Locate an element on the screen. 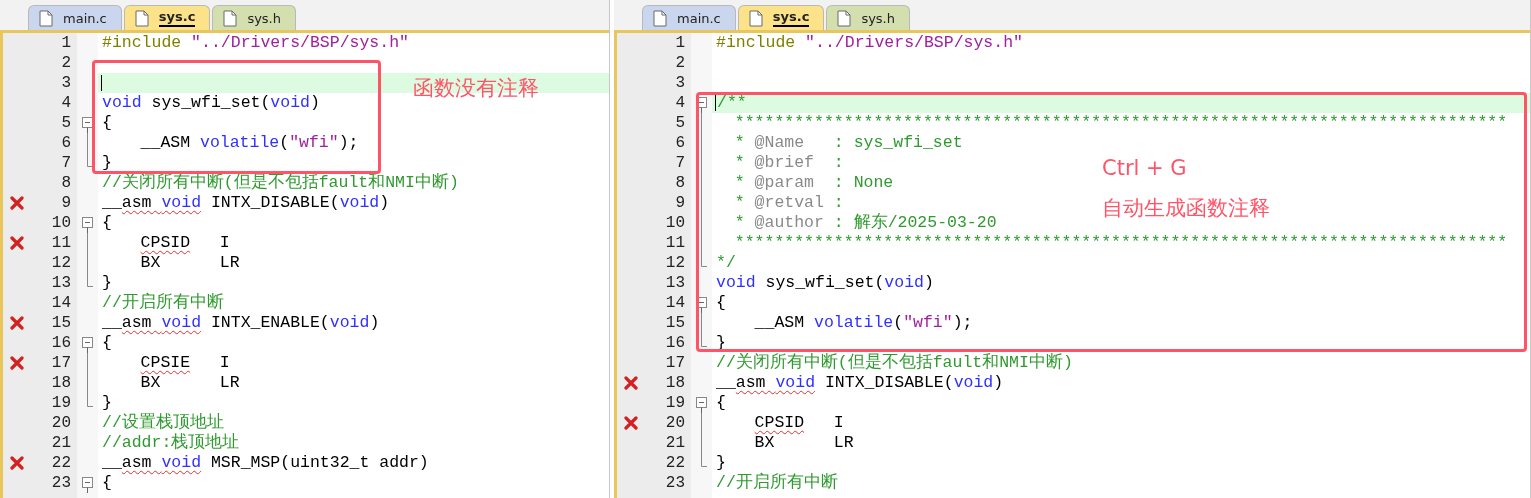 Image resolution: width=1531 pixels, height=498 pixels. code-line: */ is located at coordinates (726, 263).